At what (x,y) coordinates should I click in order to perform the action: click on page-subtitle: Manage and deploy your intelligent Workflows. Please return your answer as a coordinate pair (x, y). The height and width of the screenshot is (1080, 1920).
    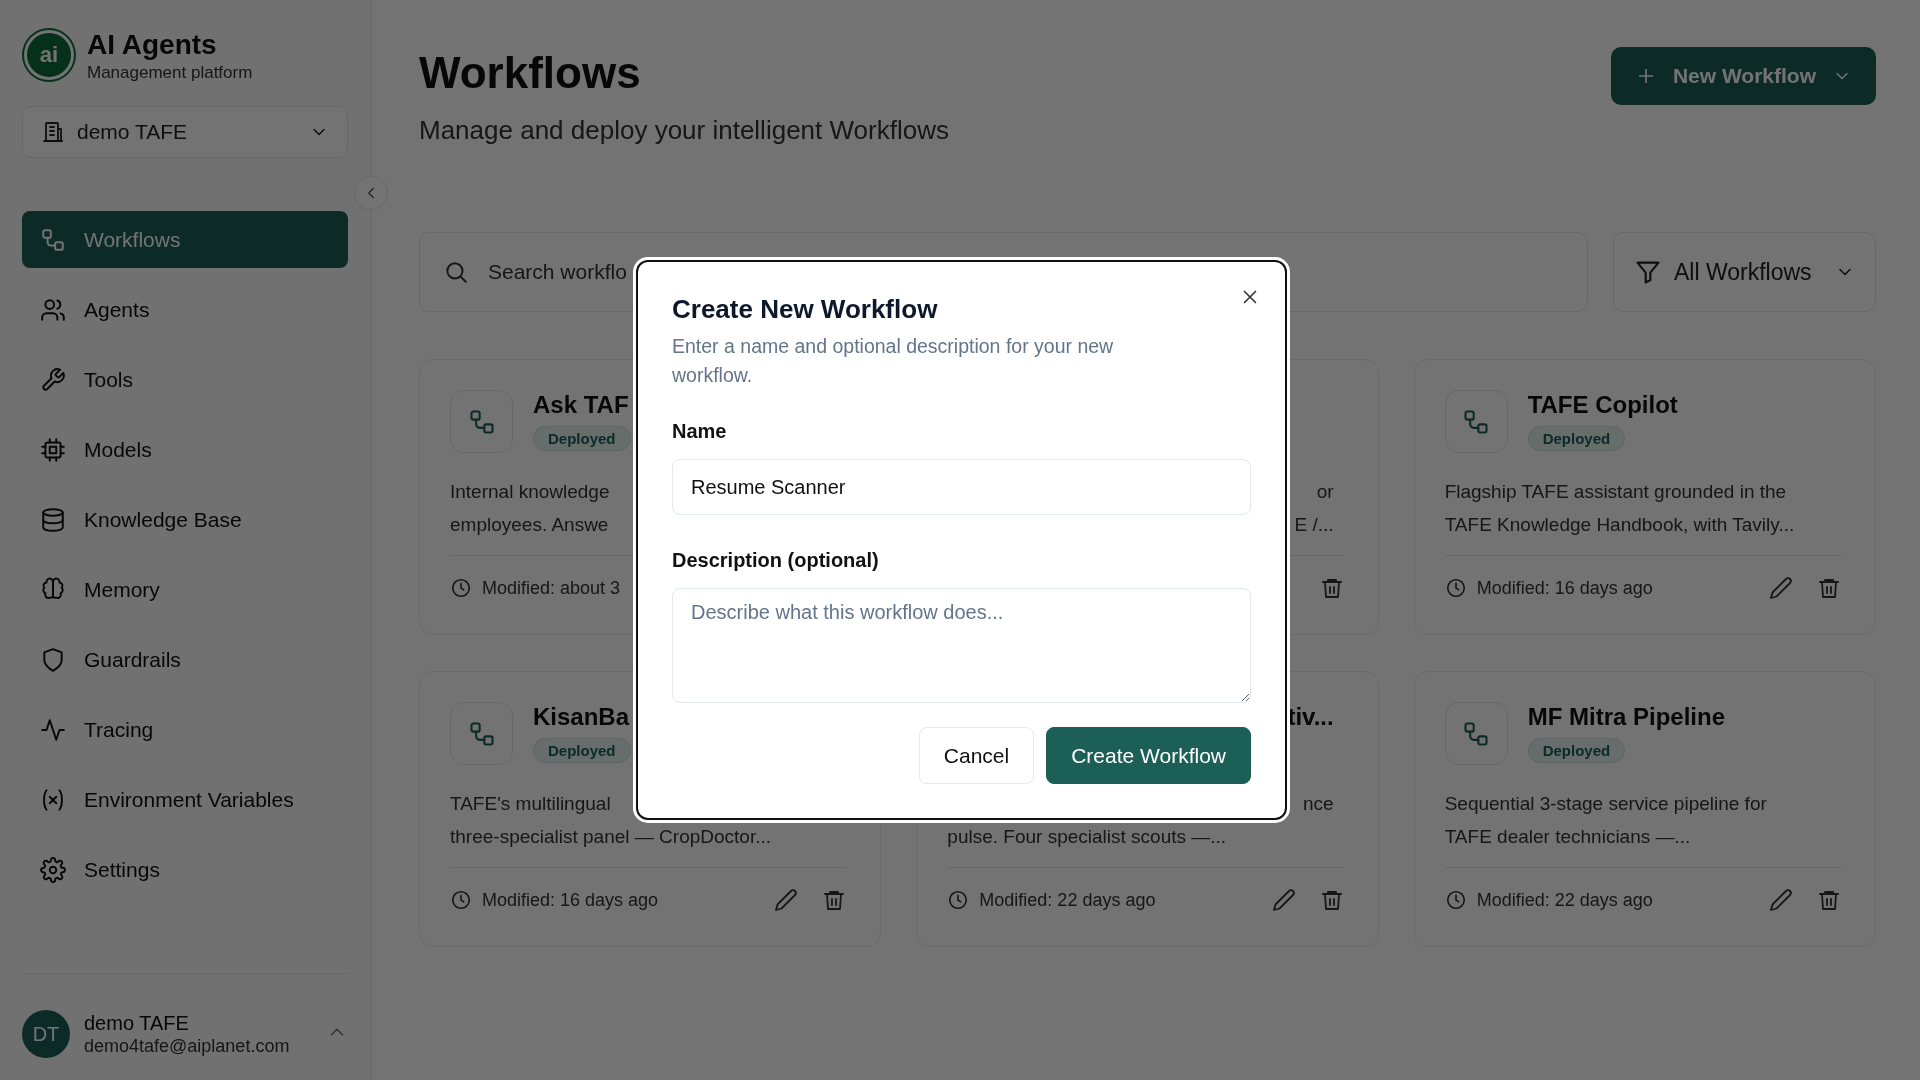
    Looking at the image, I should click on (684, 130).